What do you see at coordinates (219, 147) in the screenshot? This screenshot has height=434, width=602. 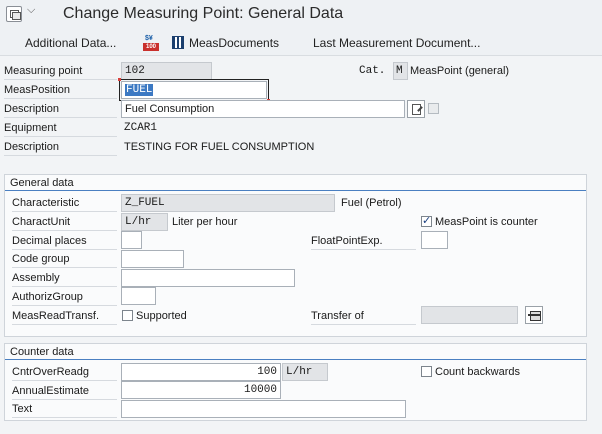 I see `equipment-description-value: TESTING FOR FUEL CONSUMPTION` at bounding box center [219, 147].